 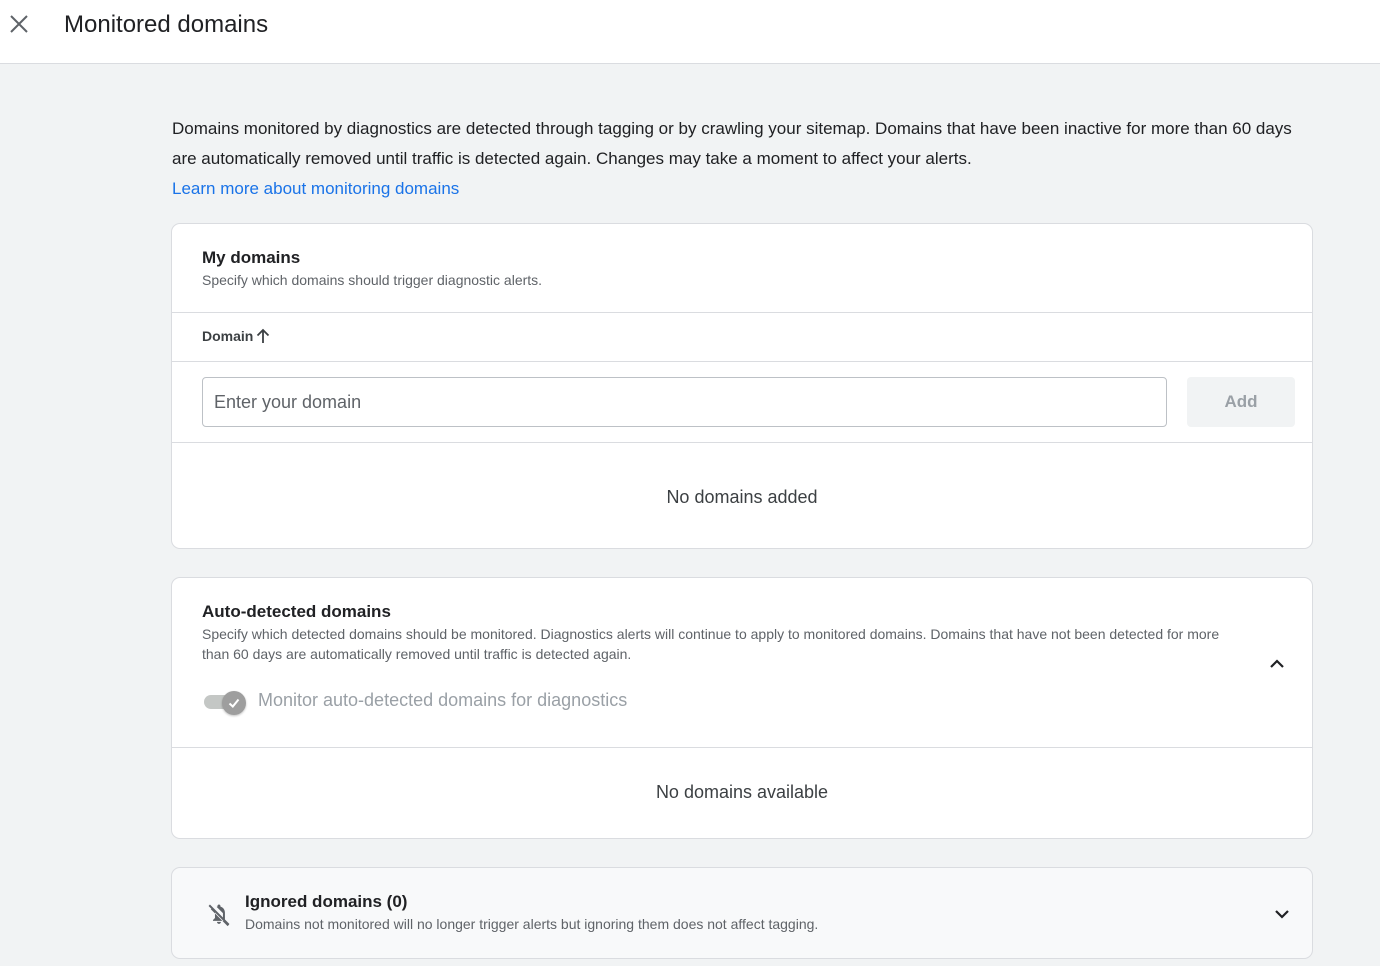 I want to click on learn-more-link: Learn more about monitoring domains, so click(x=315, y=189).